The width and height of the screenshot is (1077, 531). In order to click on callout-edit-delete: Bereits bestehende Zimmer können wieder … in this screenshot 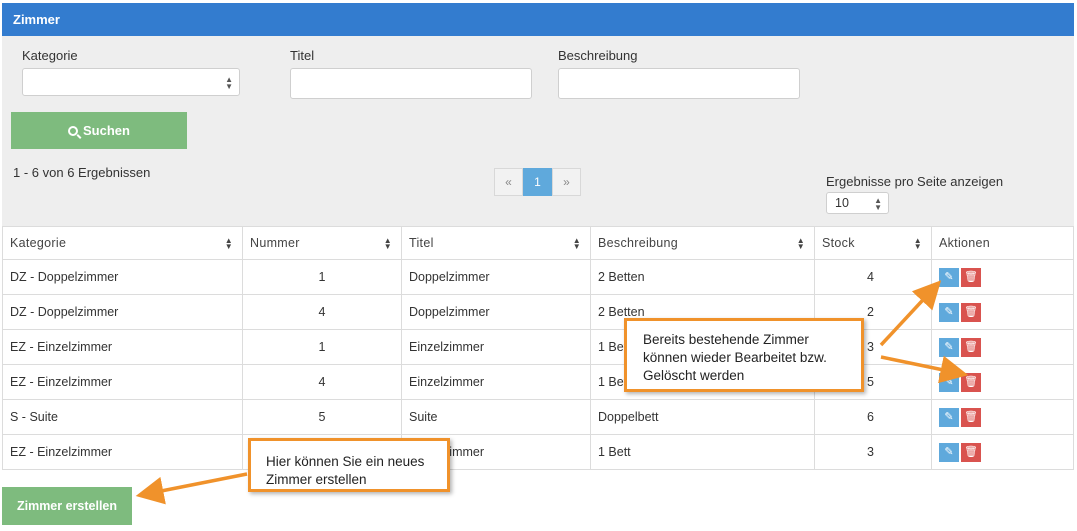, I will do `click(744, 355)`.